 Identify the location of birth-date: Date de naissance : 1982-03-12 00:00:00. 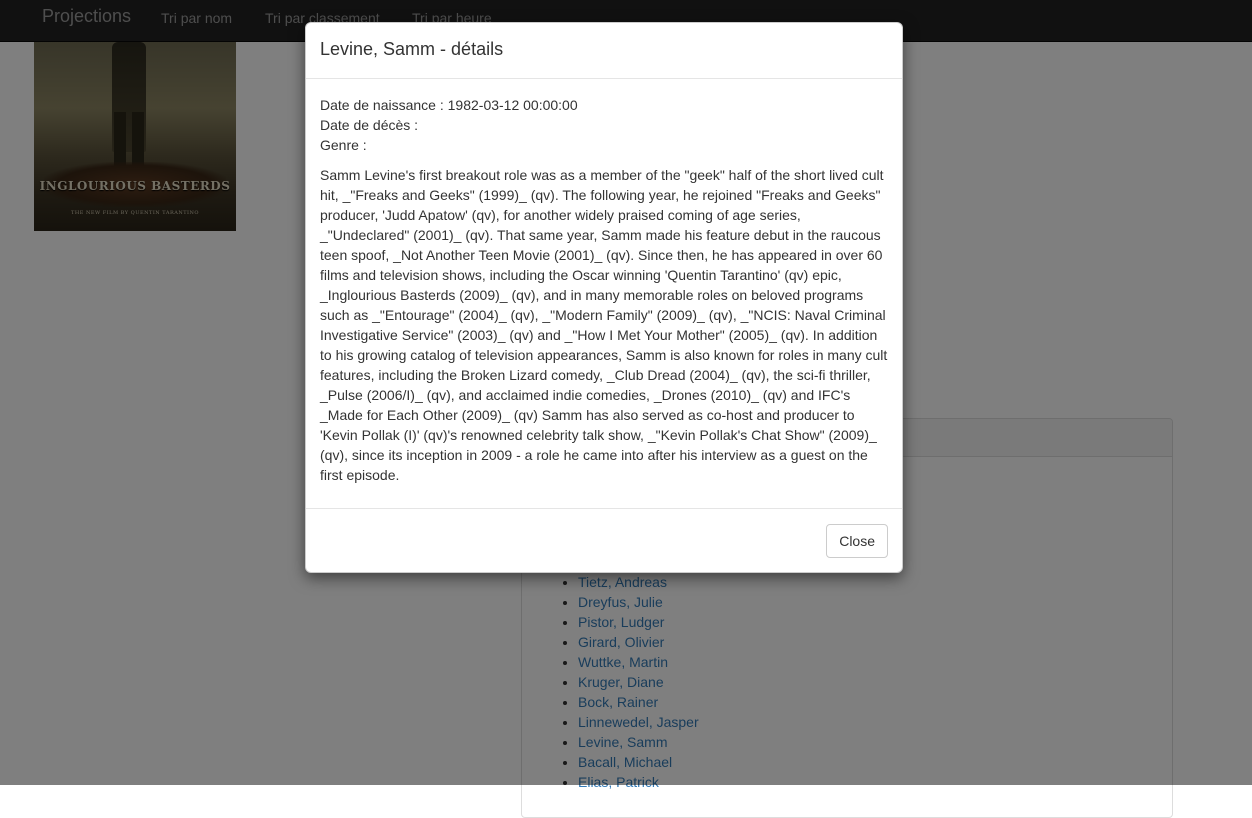
(449, 105).